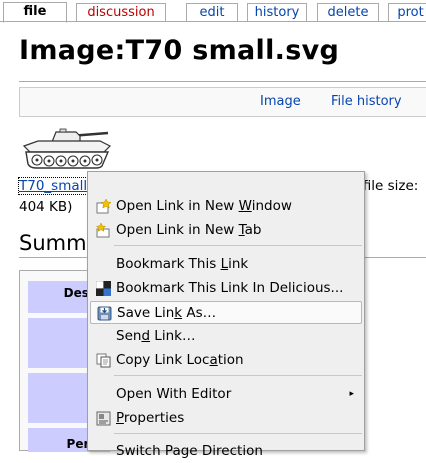  What do you see at coordinates (189, 451) in the screenshot?
I see `menu-label: Switch Page Direction` at bounding box center [189, 451].